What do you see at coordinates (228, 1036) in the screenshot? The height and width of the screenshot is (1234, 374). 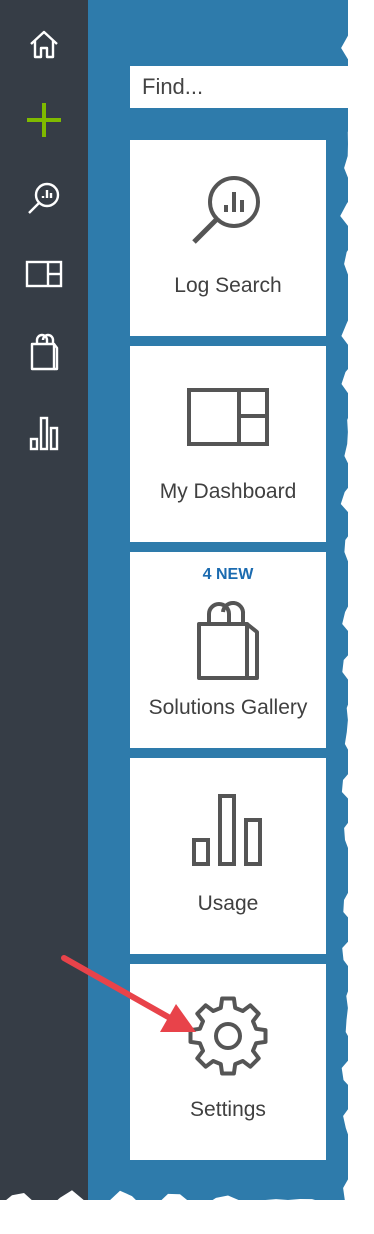 I see `gear-icon` at bounding box center [228, 1036].